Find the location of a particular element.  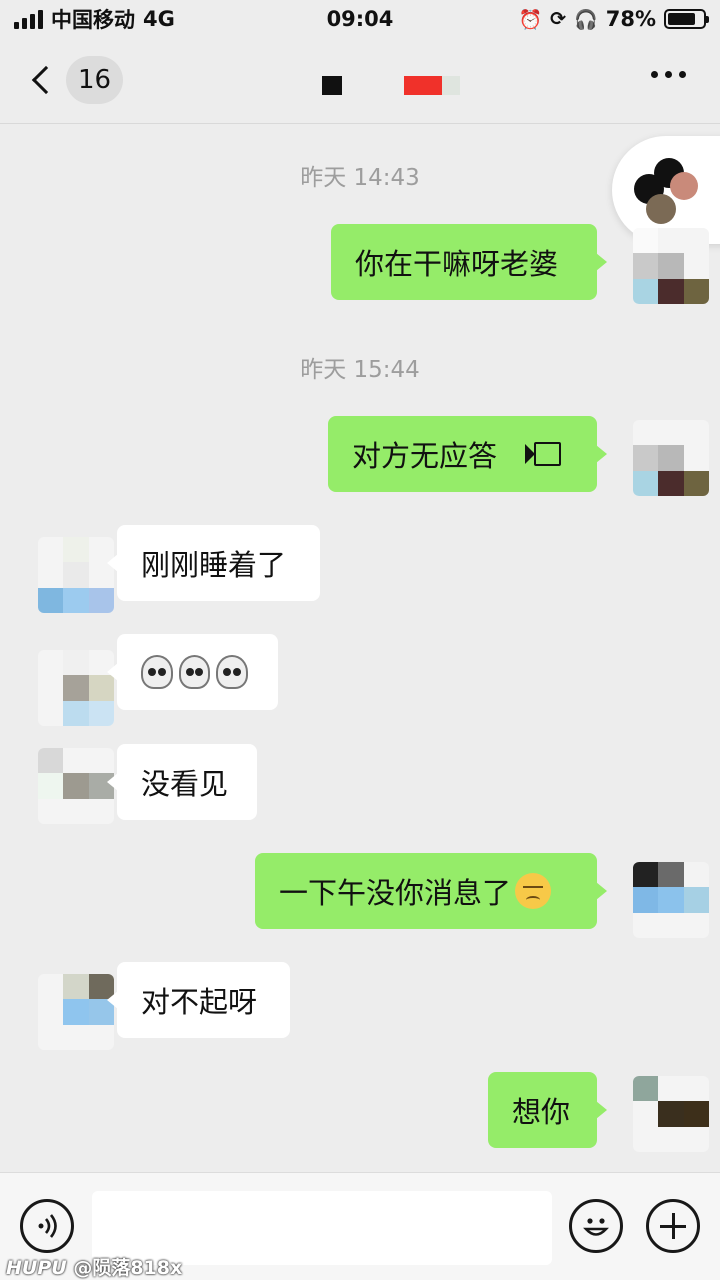

contact-message-bubble: 对不起呀 is located at coordinates (198, 1000).